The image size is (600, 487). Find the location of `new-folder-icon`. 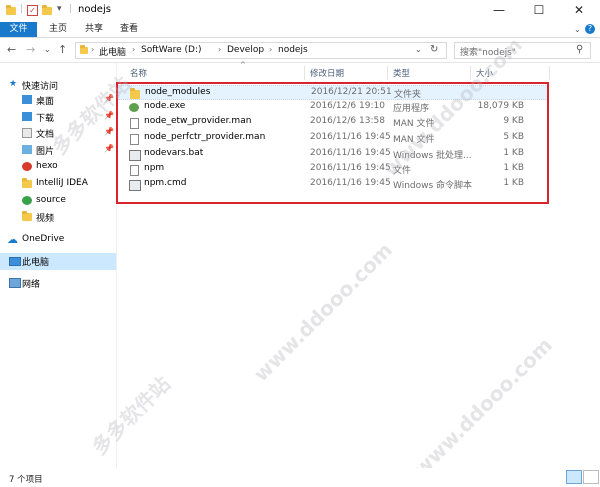

new-folder-icon is located at coordinates (47, 10).